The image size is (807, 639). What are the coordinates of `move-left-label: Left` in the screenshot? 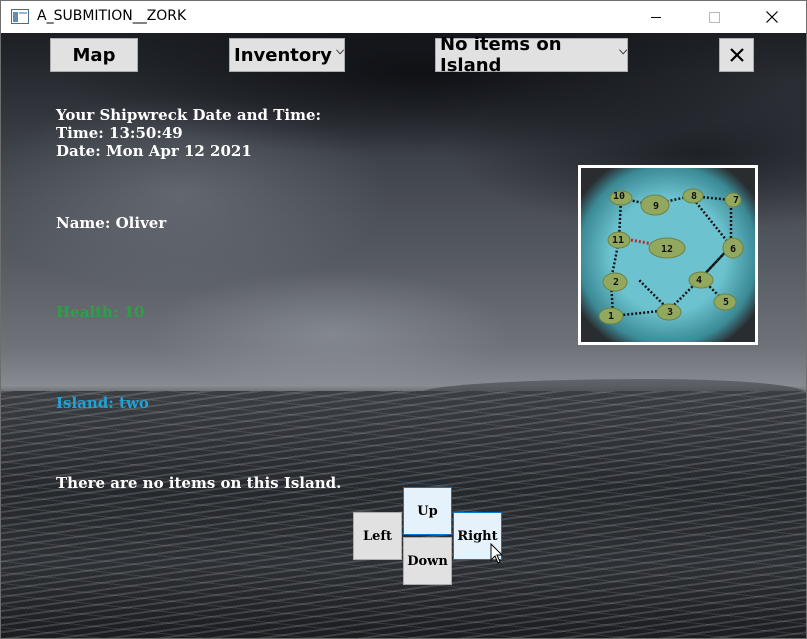 It's located at (377, 536).